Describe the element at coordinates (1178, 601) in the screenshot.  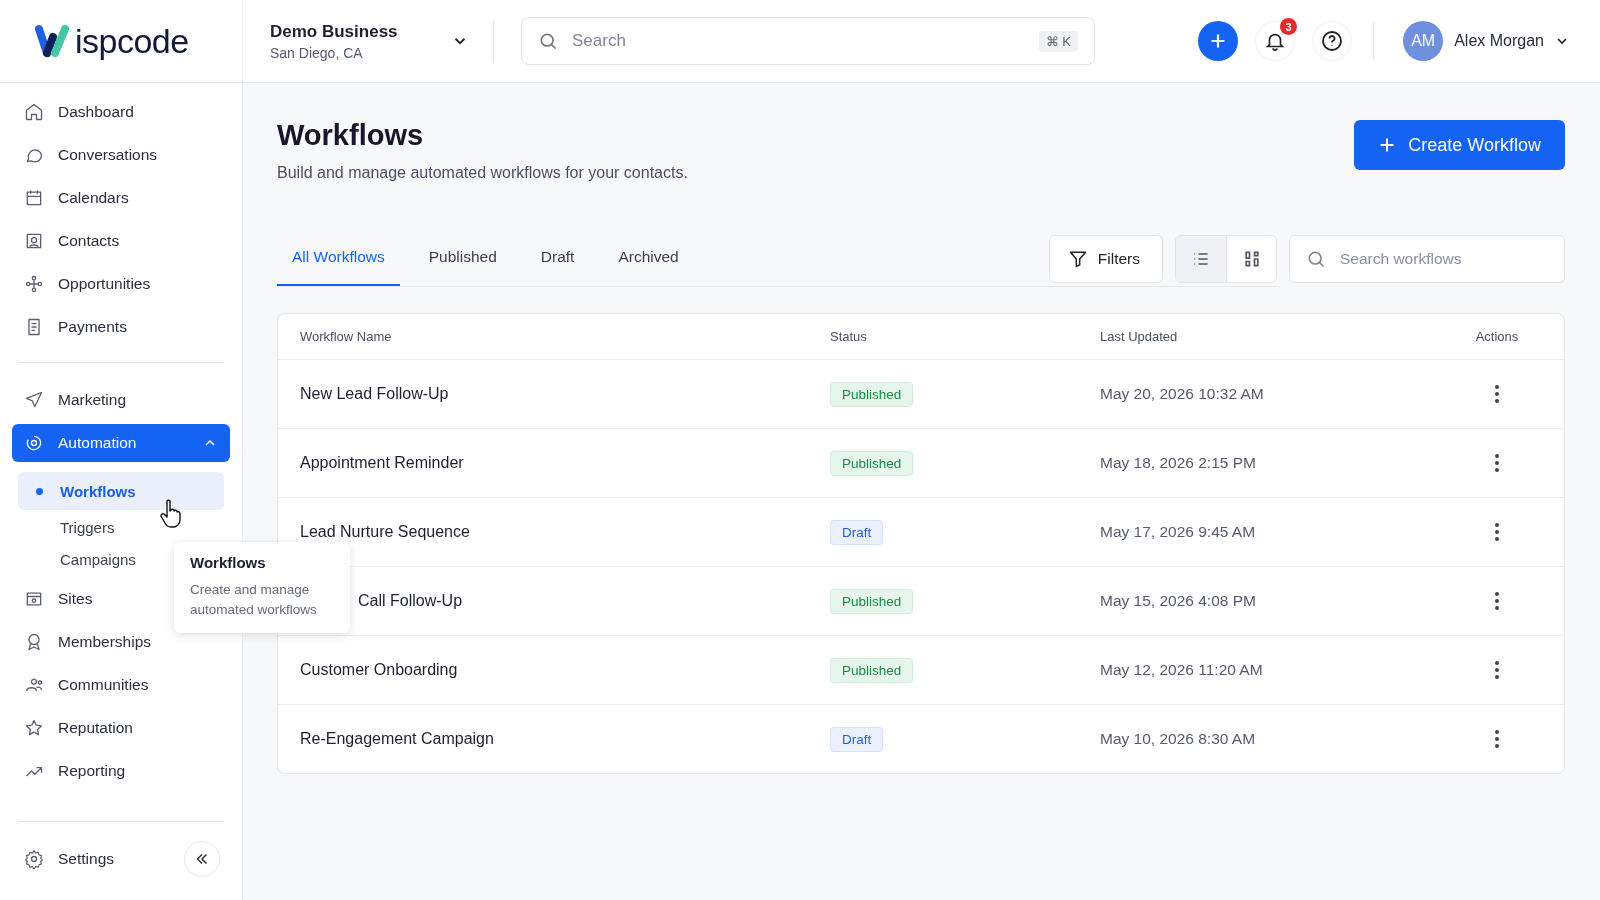
I see `last-updated: May 15, 2026 4:08 PM` at that location.